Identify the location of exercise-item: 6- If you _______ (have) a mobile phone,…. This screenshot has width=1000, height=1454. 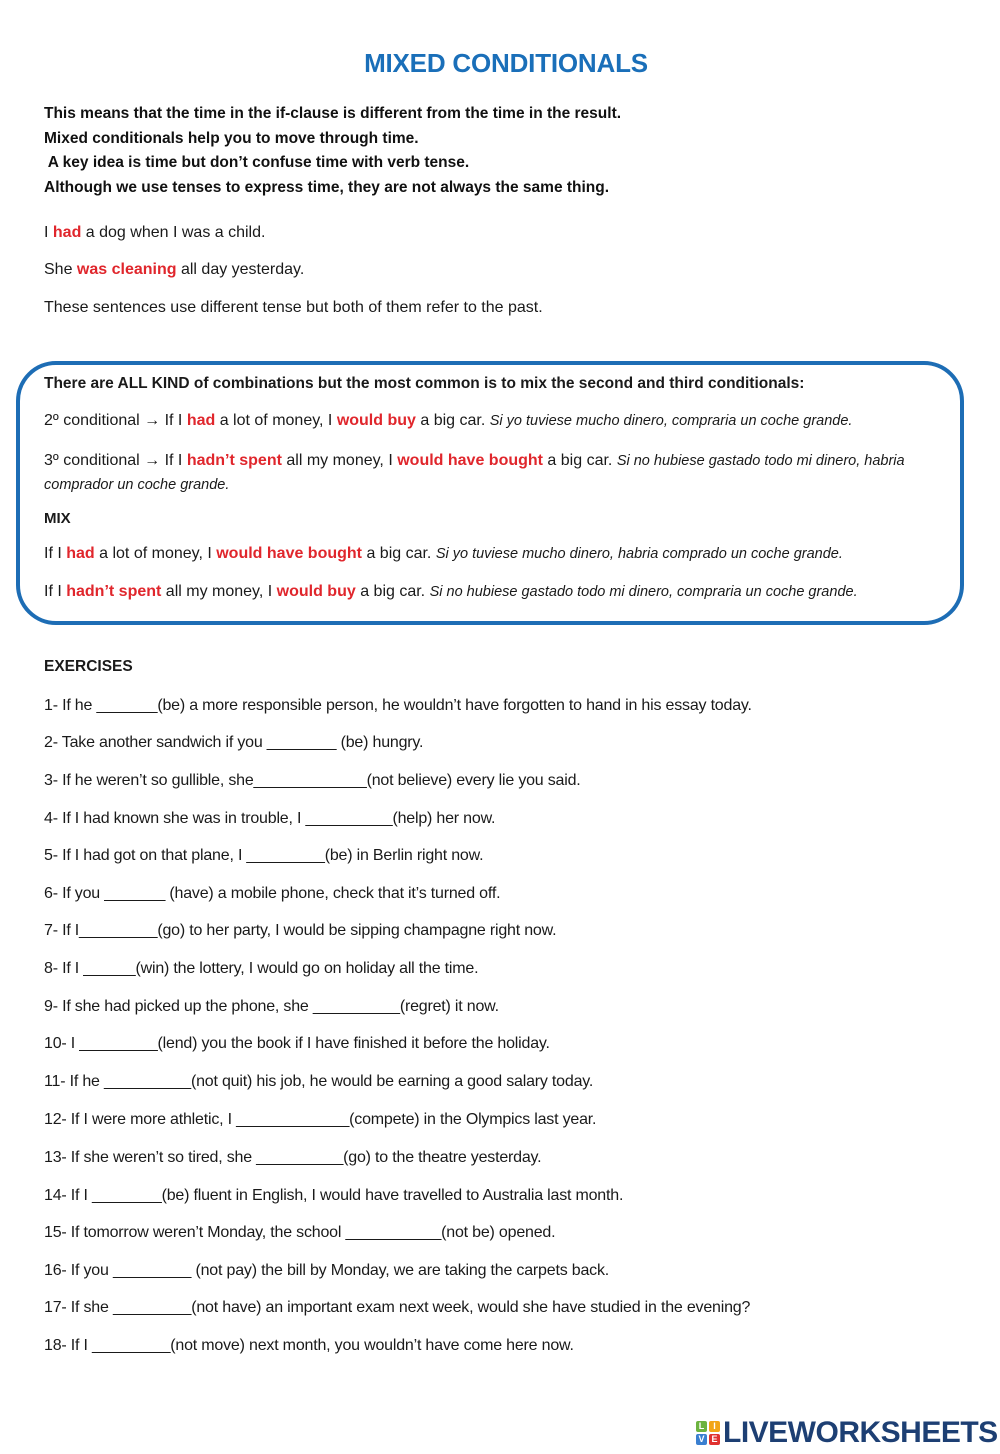
(272, 894).